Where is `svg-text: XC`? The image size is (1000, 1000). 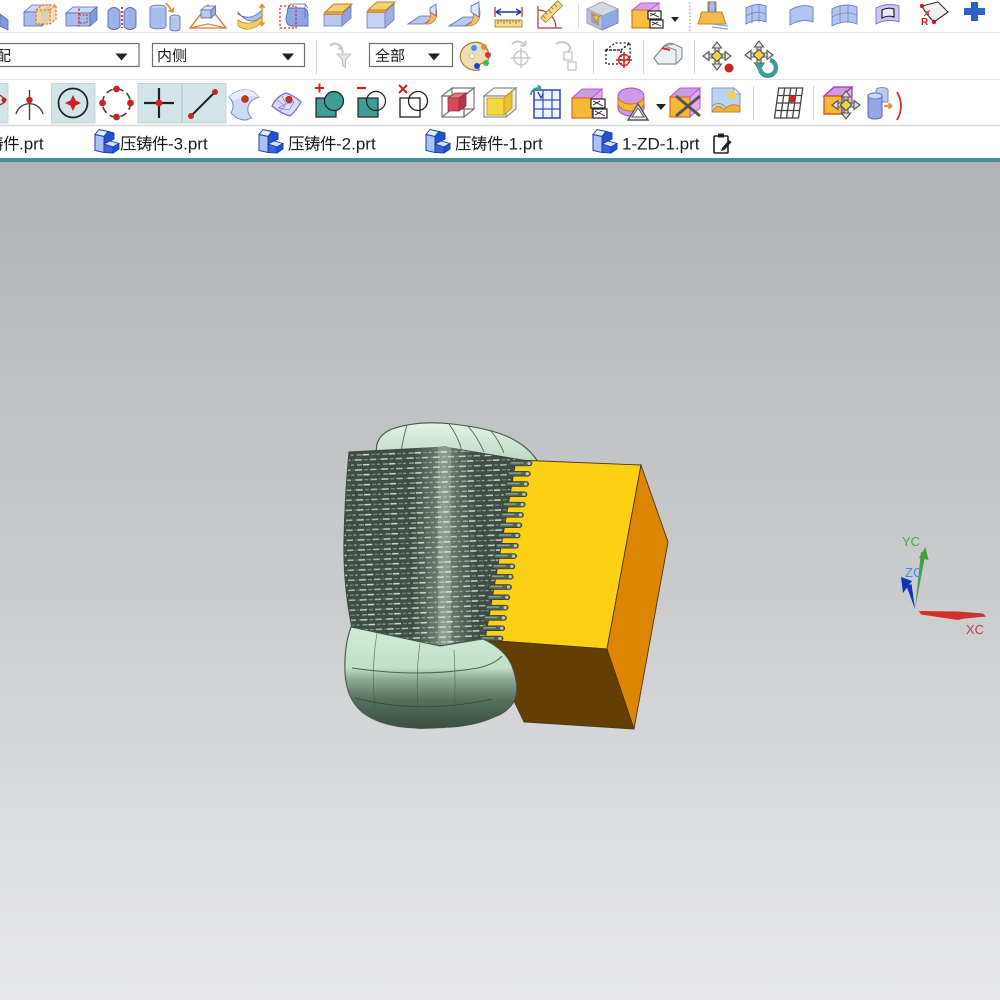
svg-text: XC is located at coordinates (975, 629).